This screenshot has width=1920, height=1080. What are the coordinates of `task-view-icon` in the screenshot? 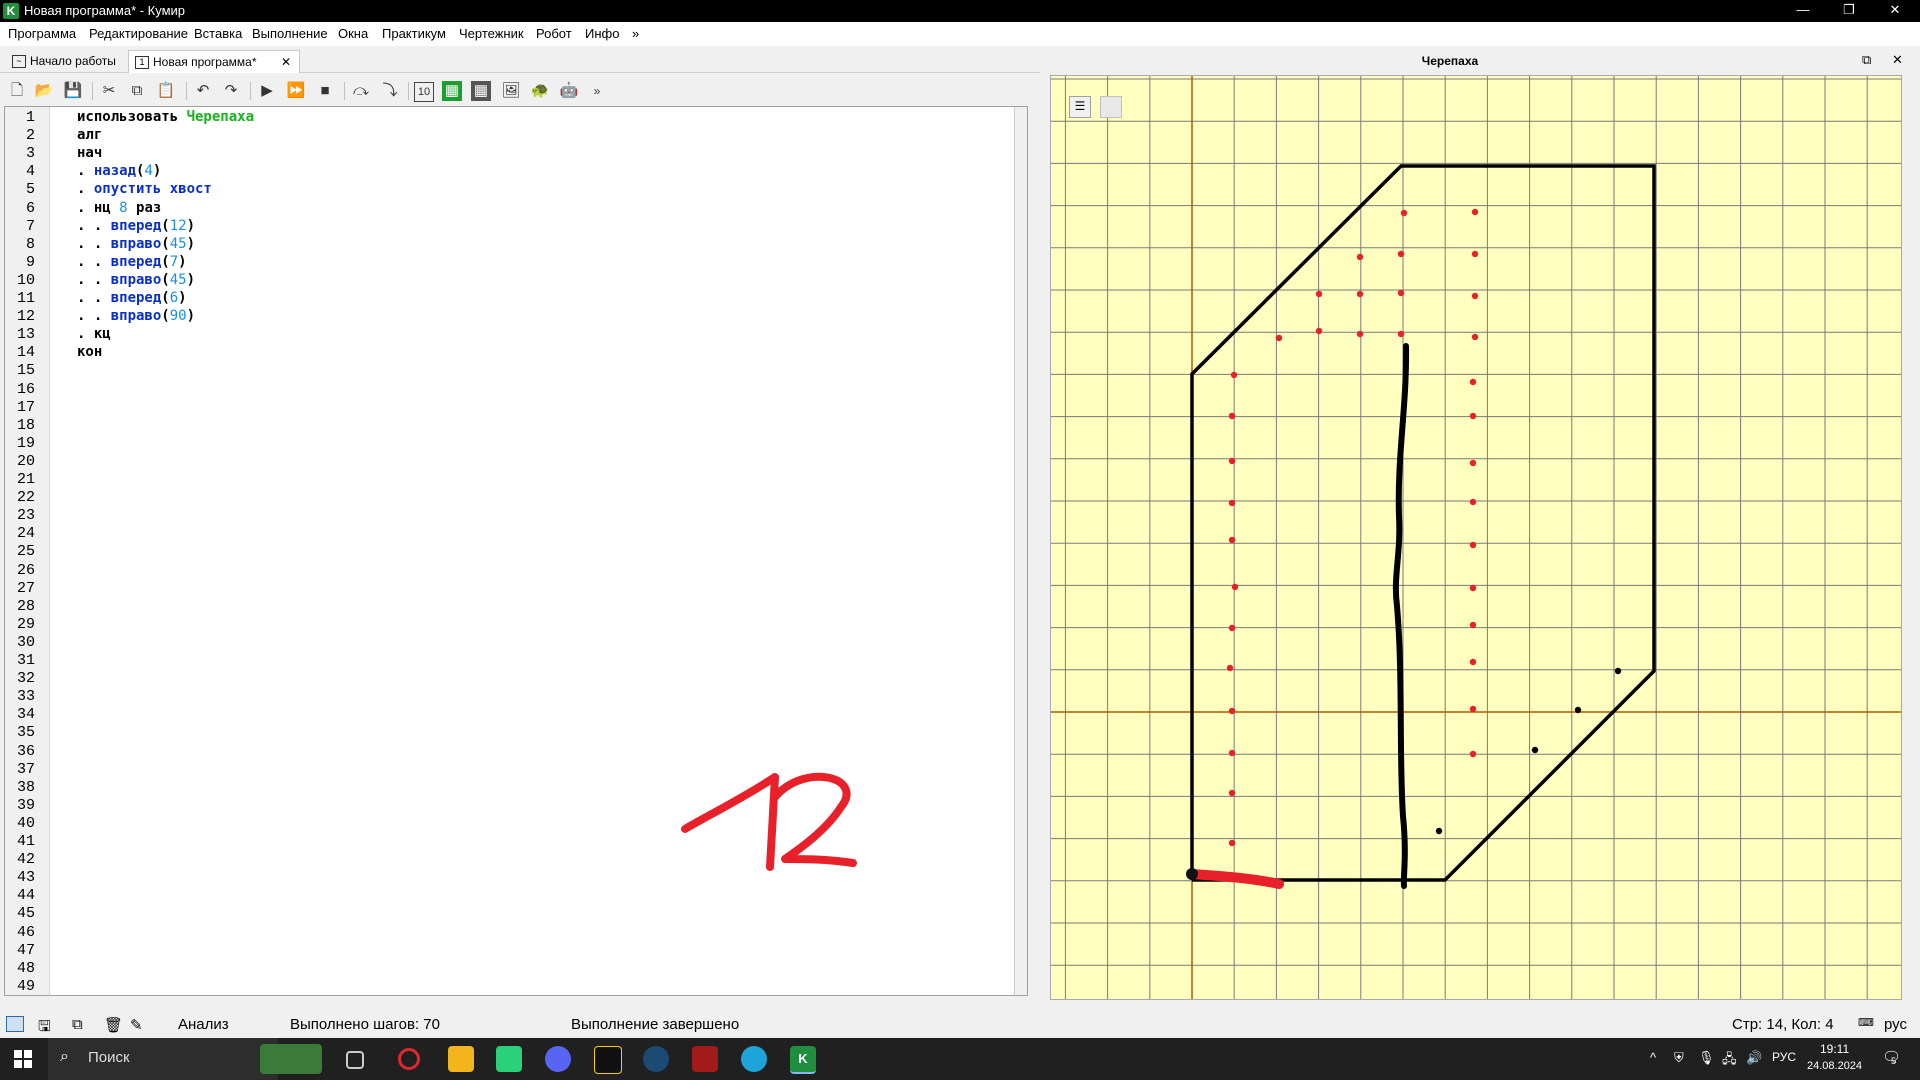 It's located at (355, 1060).